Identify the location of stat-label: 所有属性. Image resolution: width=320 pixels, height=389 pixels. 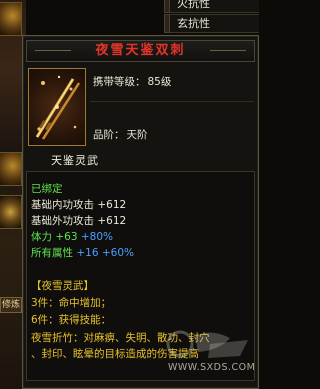
(52, 253).